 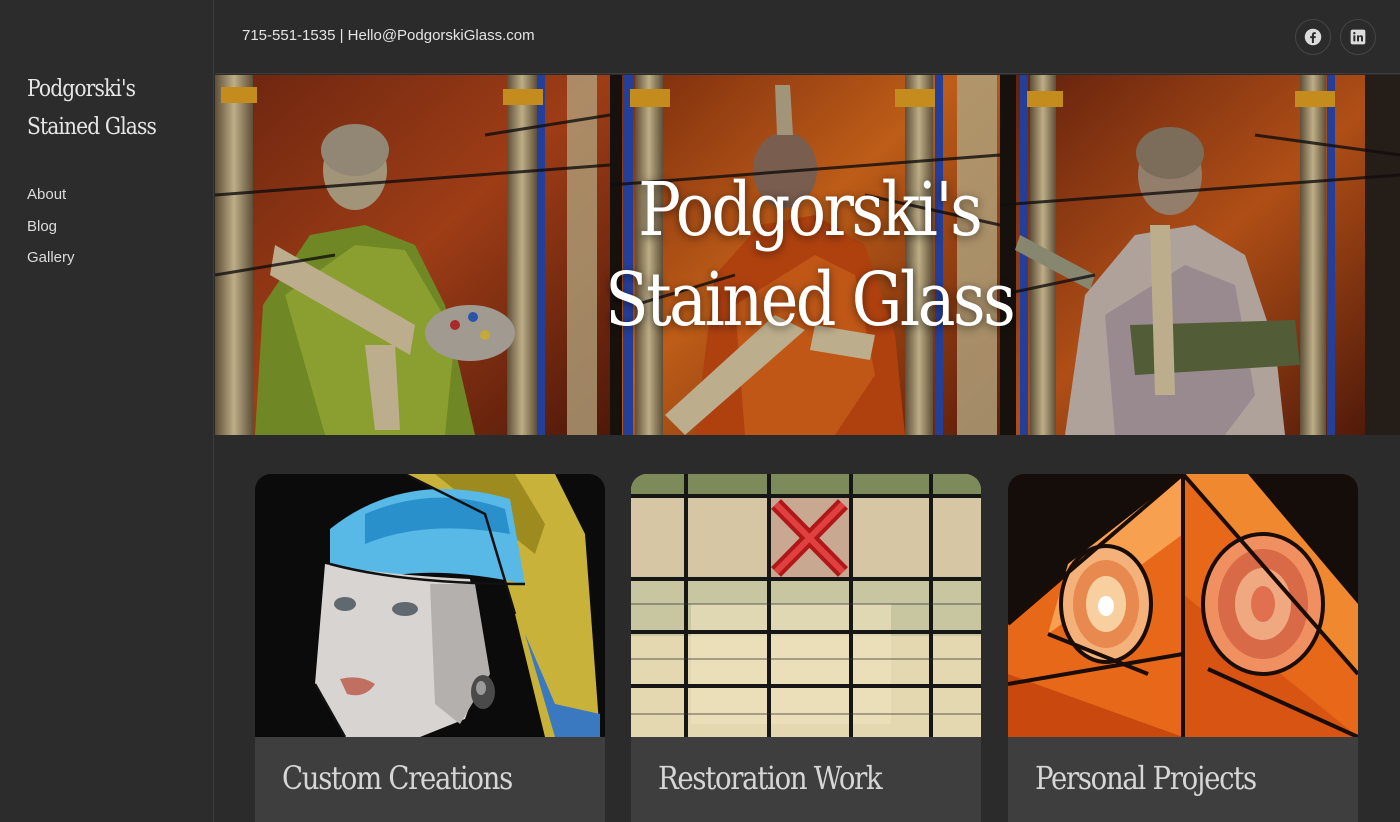 I want to click on card-title-custom-creations: Custom Creations, so click(x=397, y=778).